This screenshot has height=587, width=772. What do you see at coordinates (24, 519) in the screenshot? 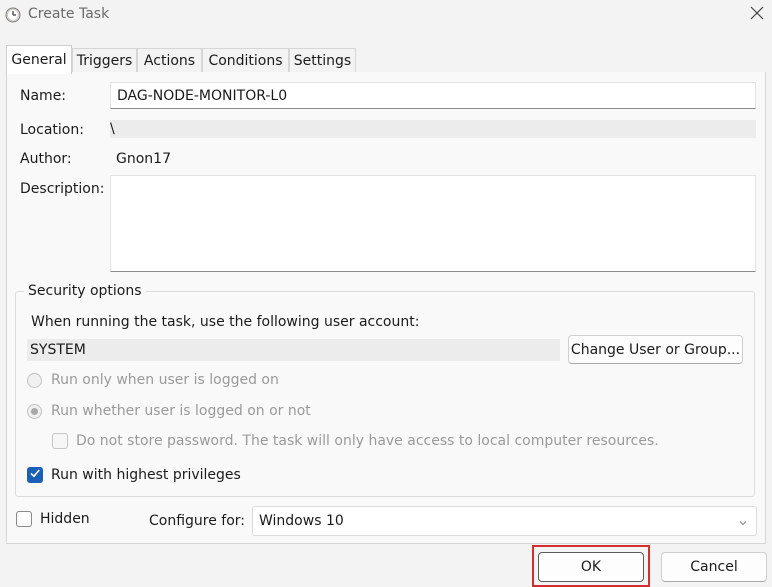
I see `hidden-checkbox` at bounding box center [24, 519].